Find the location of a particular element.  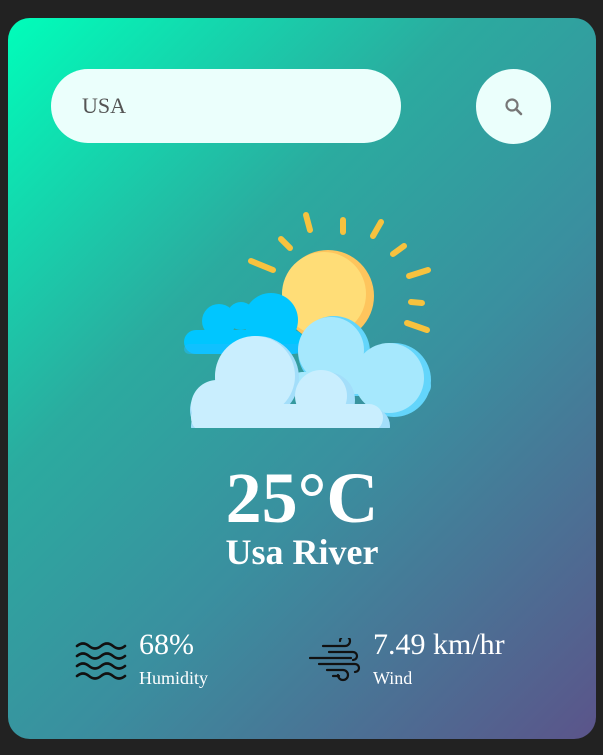

wind-label: Wind is located at coordinates (393, 678).